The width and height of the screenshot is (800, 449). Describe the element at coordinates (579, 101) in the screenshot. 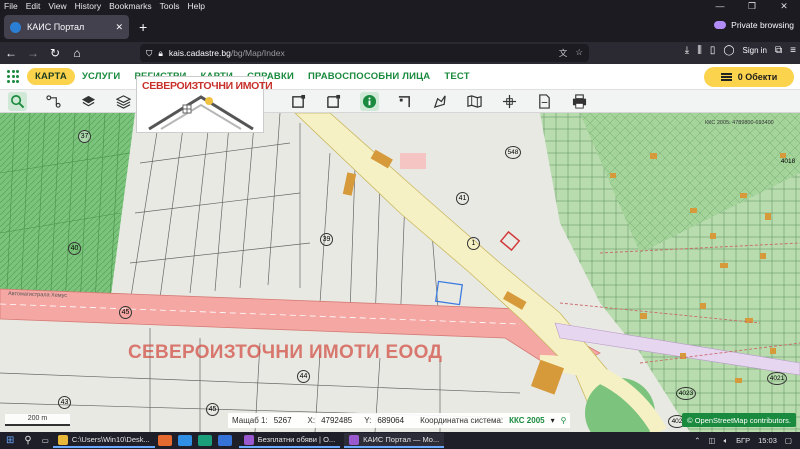

I see `print-icon` at that location.